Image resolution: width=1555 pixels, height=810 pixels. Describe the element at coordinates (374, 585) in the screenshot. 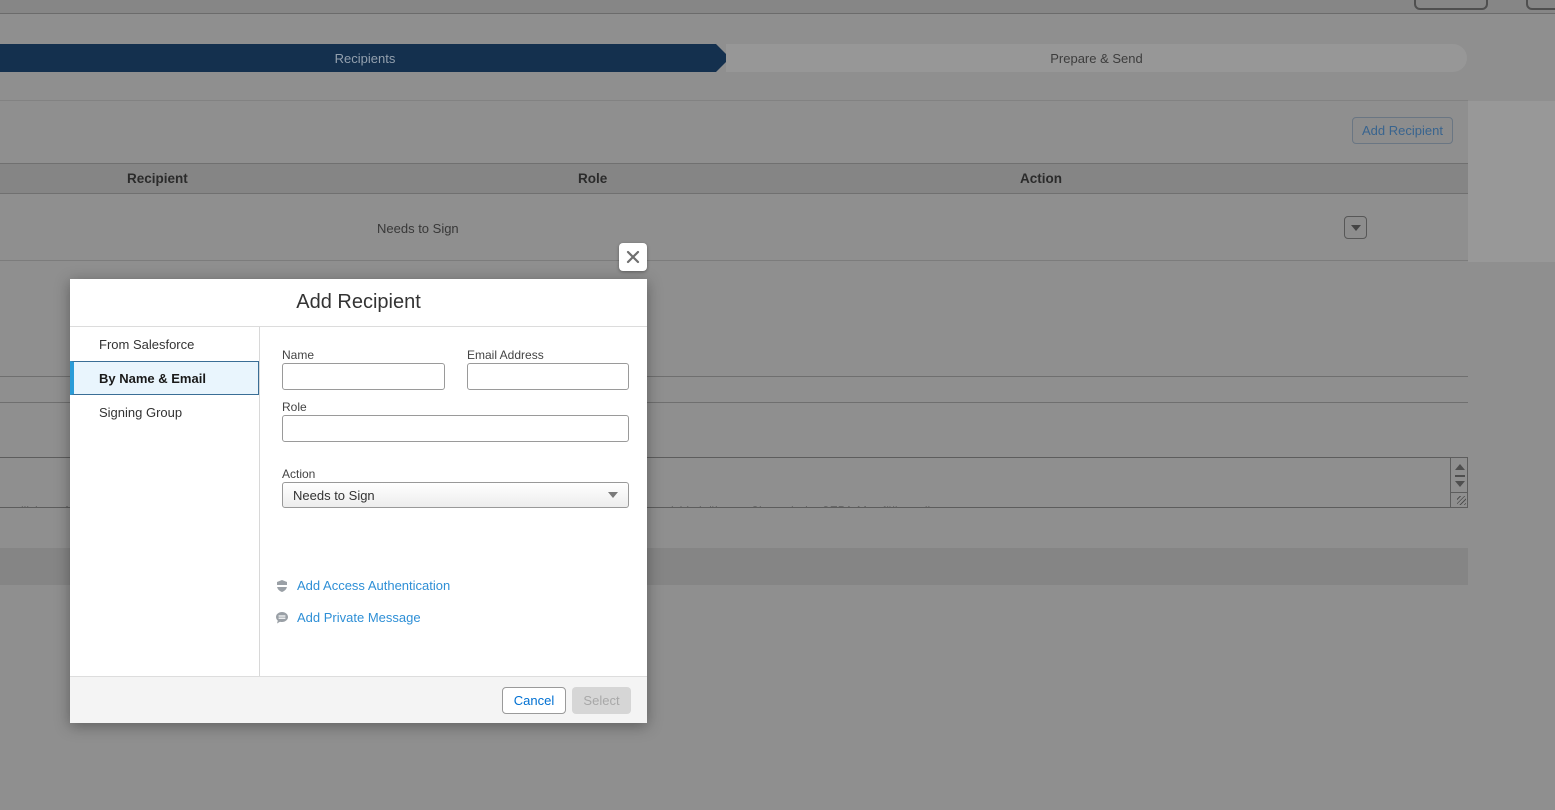

I see `link-label: Add Access Authentication` at that location.